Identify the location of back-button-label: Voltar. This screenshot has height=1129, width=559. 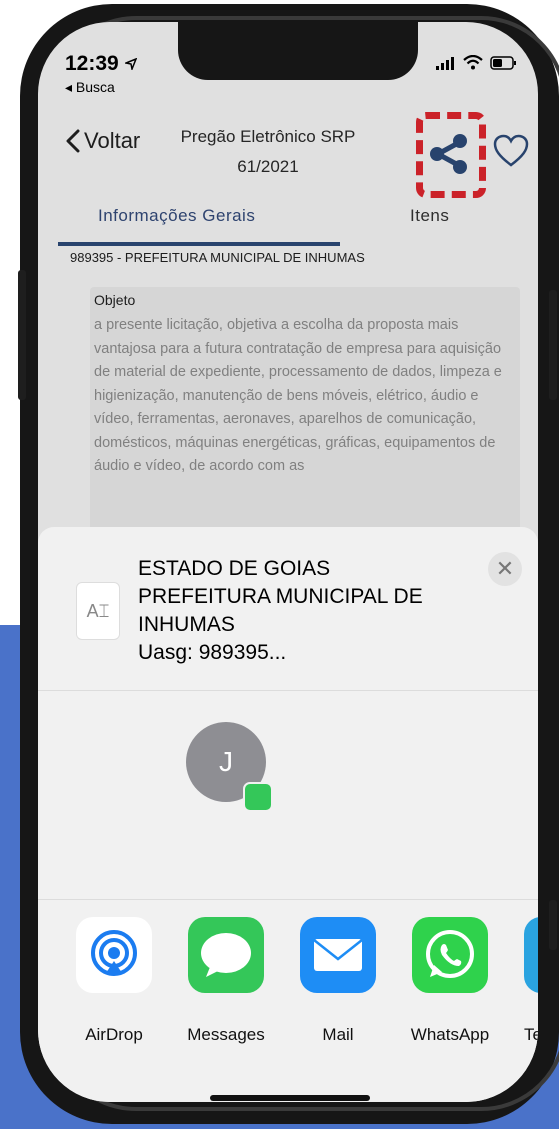
(112, 140).